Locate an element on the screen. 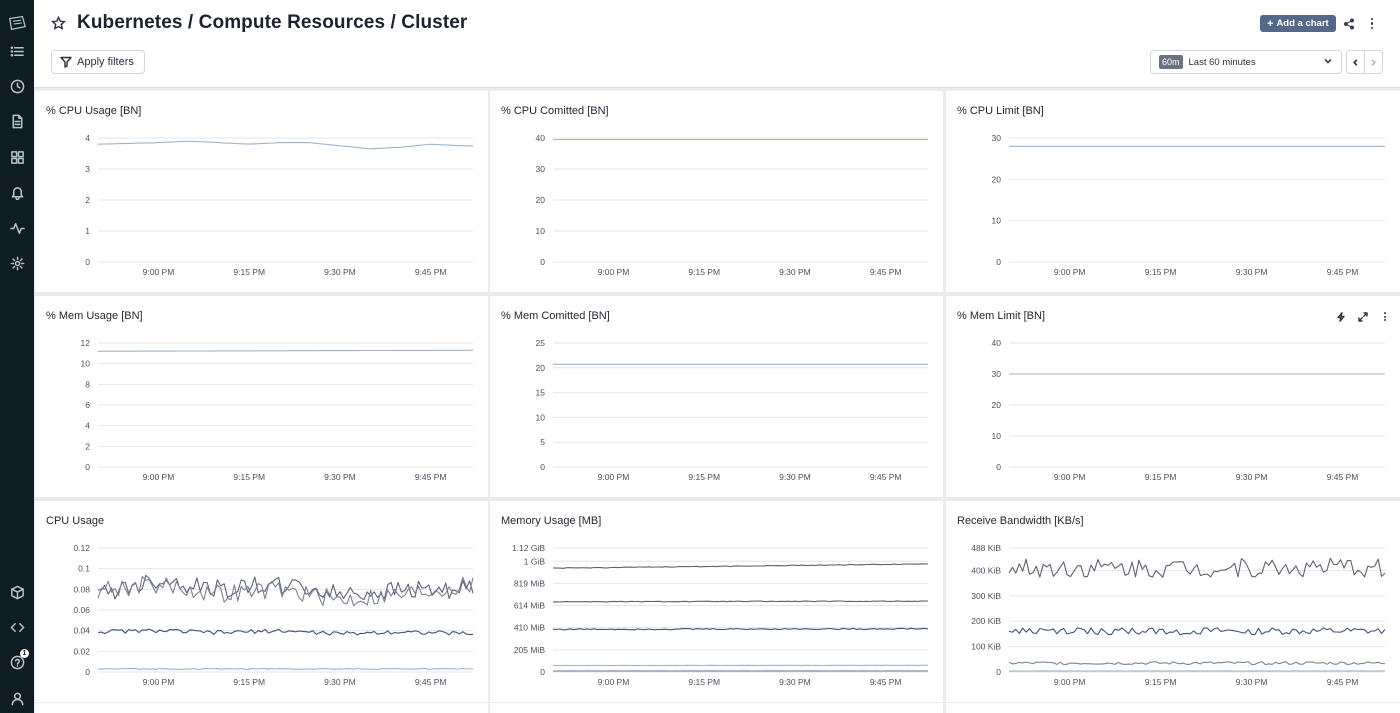 Image resolution: width=1400 pixels, height=713 pixels. y-tick-label: 0.06 is located at coordinates (81, 610).